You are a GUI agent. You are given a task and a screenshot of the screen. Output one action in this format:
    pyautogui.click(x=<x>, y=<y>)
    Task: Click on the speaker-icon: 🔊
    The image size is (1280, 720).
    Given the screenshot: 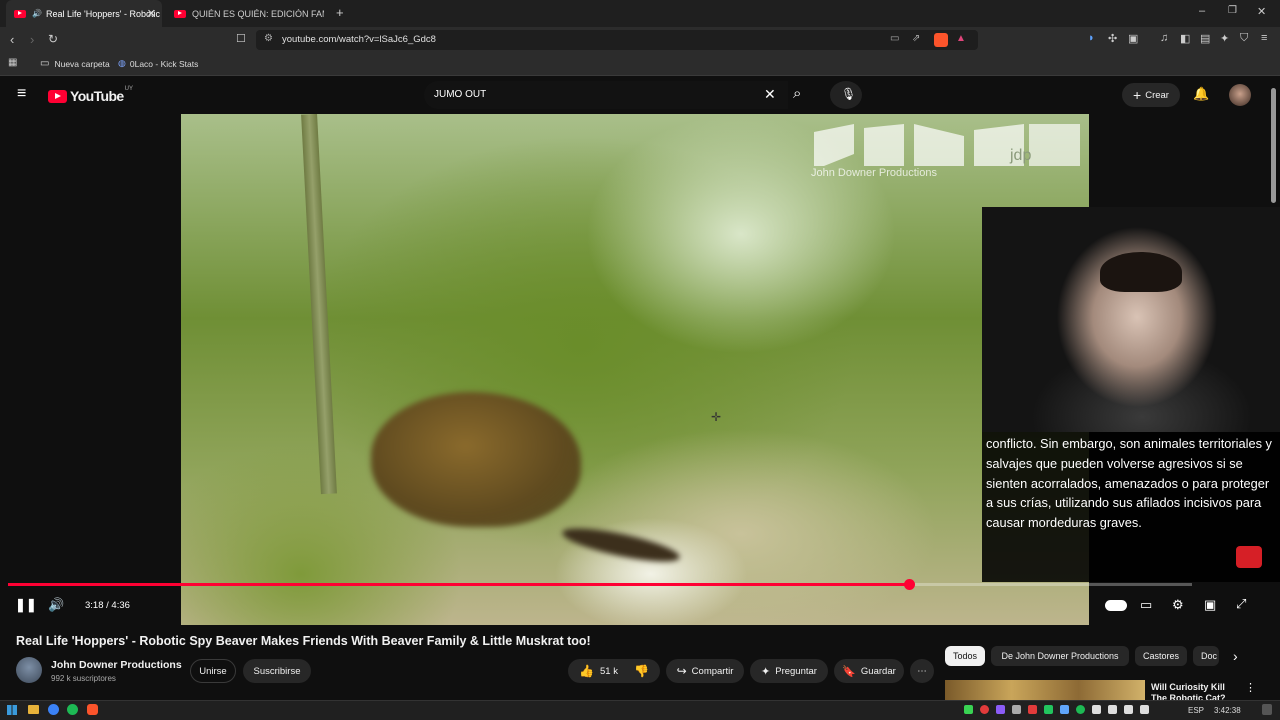 What is the action you would take?
    pyautogui.click(x=37, y=13)
    